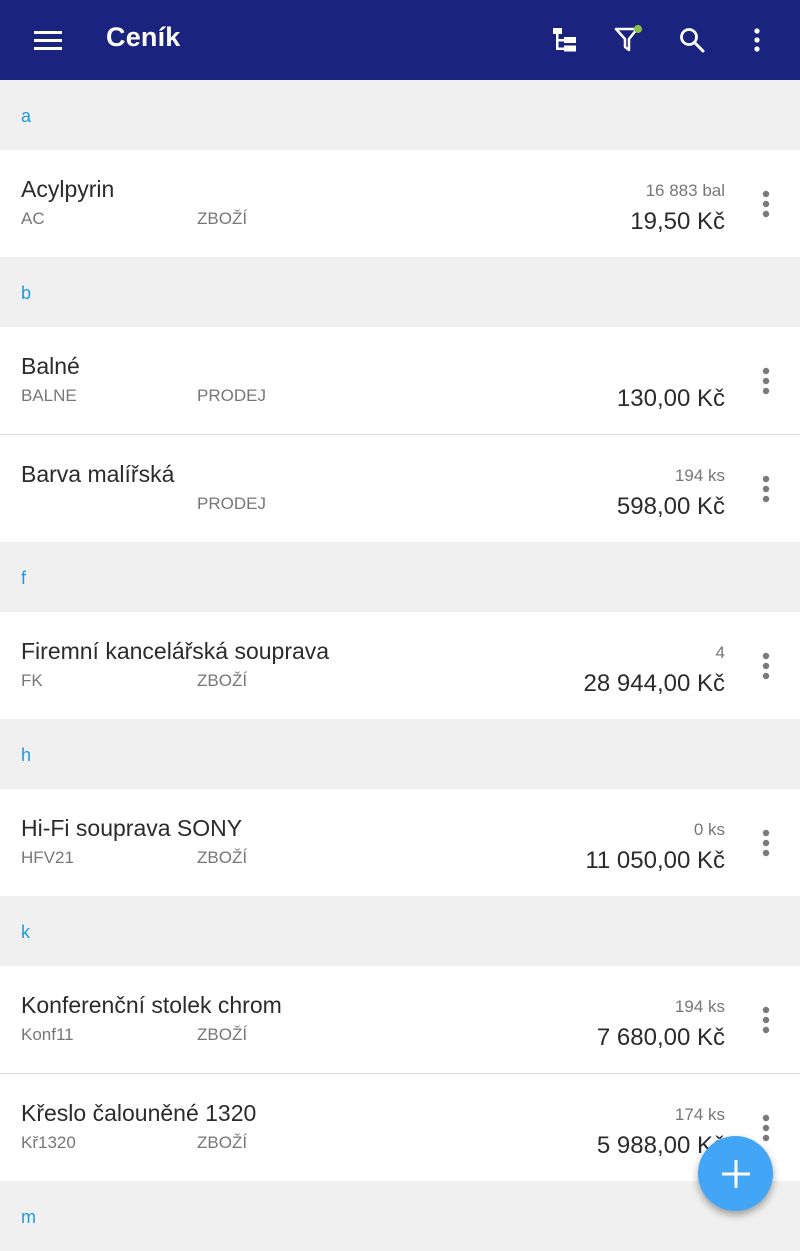 The image size is (800, 1251). What do you see at coordinates (68, 189) in the screenshot?
I see `item-name: Acylpyrin` at bounding box center [68, 189].